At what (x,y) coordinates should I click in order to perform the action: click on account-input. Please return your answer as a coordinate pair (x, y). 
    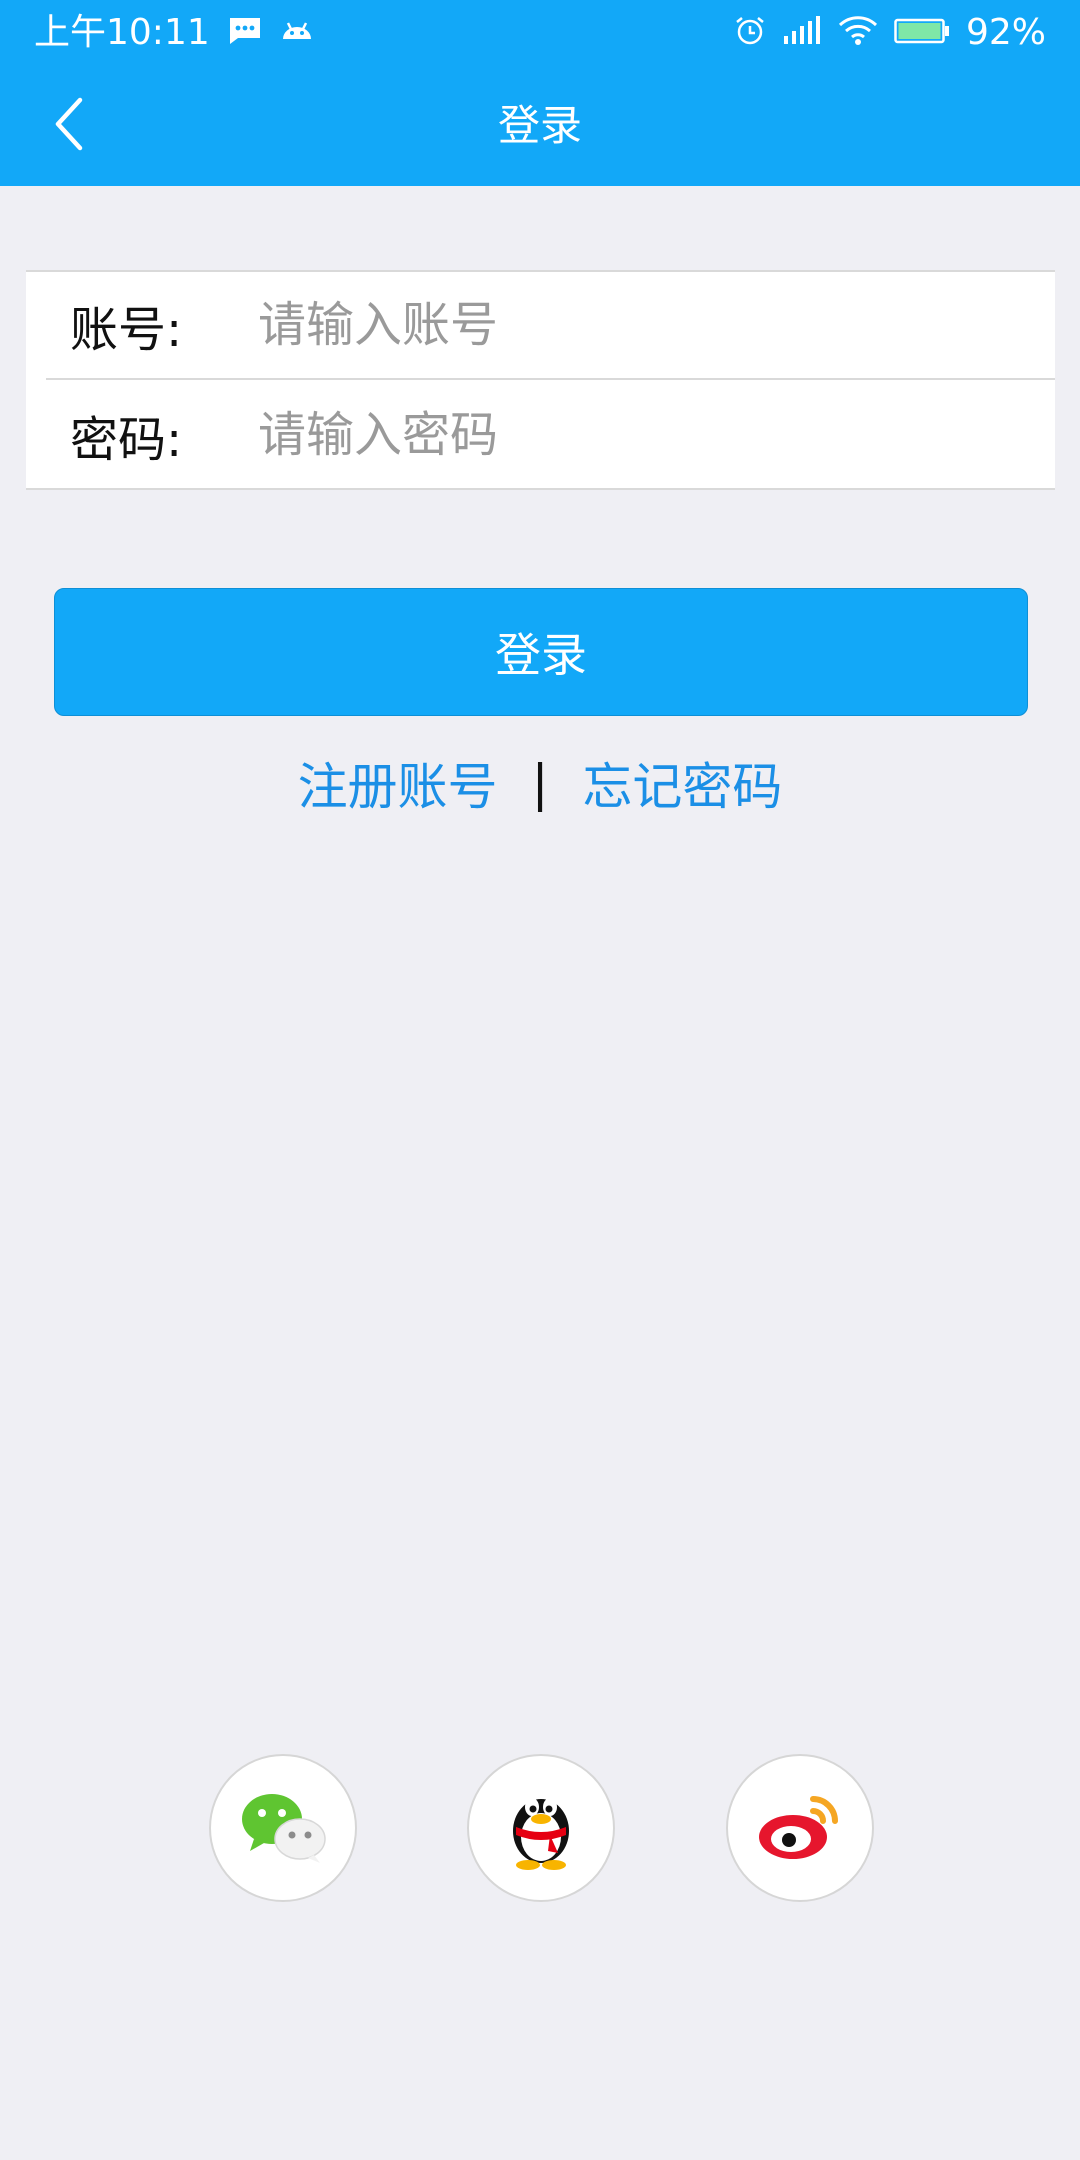
    Looking at the image, I should click on (638, 325).